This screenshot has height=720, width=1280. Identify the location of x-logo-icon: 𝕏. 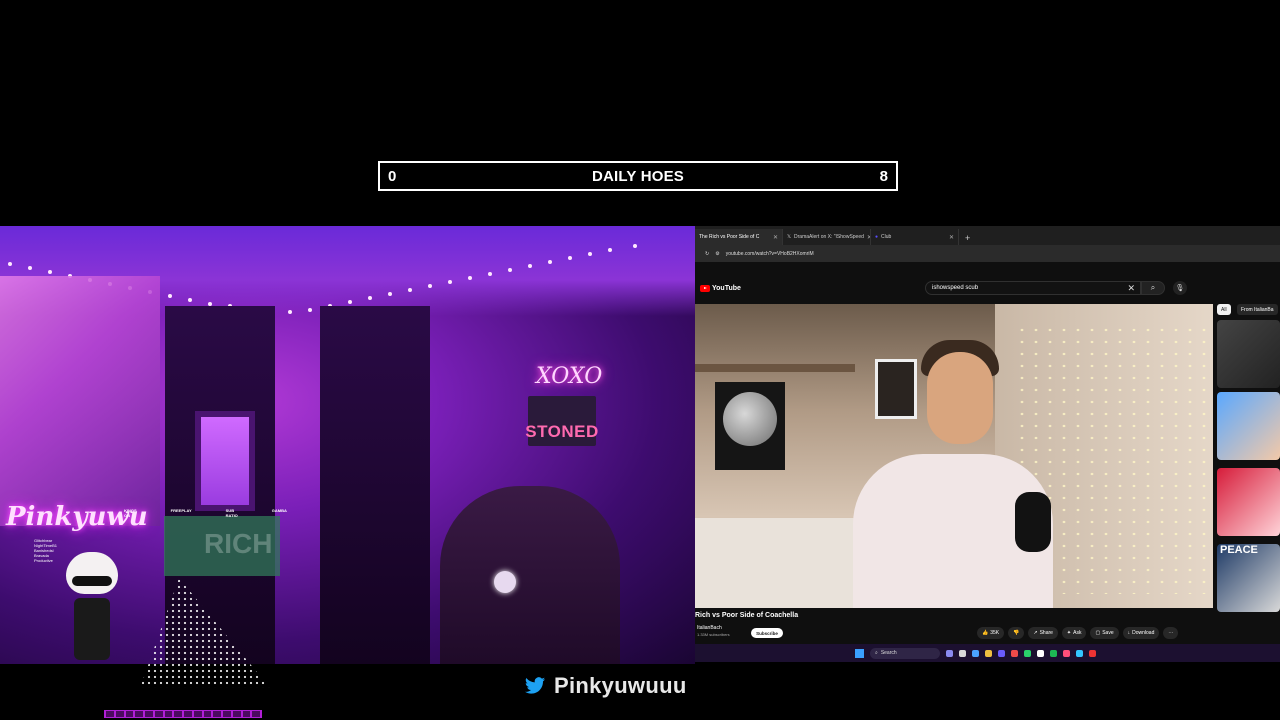
(789, 237).